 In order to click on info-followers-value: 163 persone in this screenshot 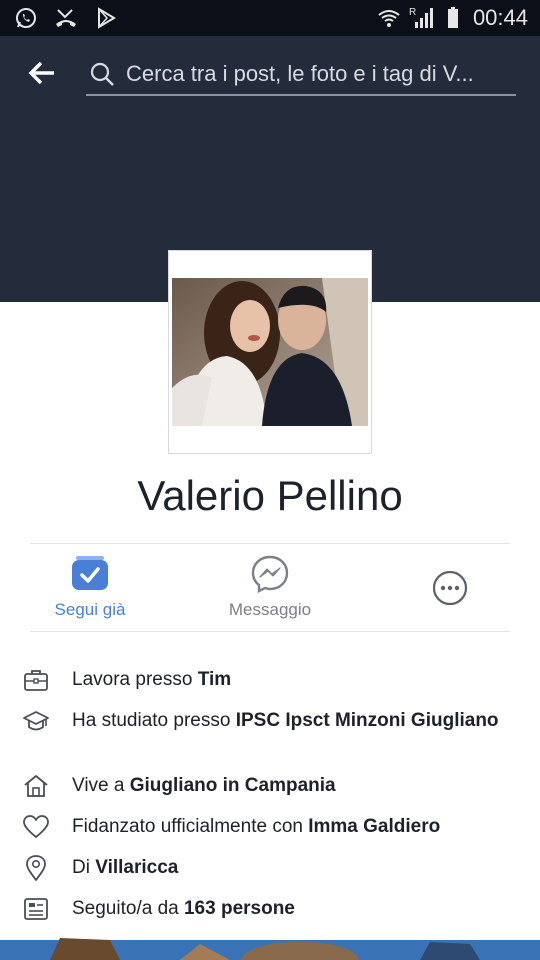, I will do `click(239, 908)`.